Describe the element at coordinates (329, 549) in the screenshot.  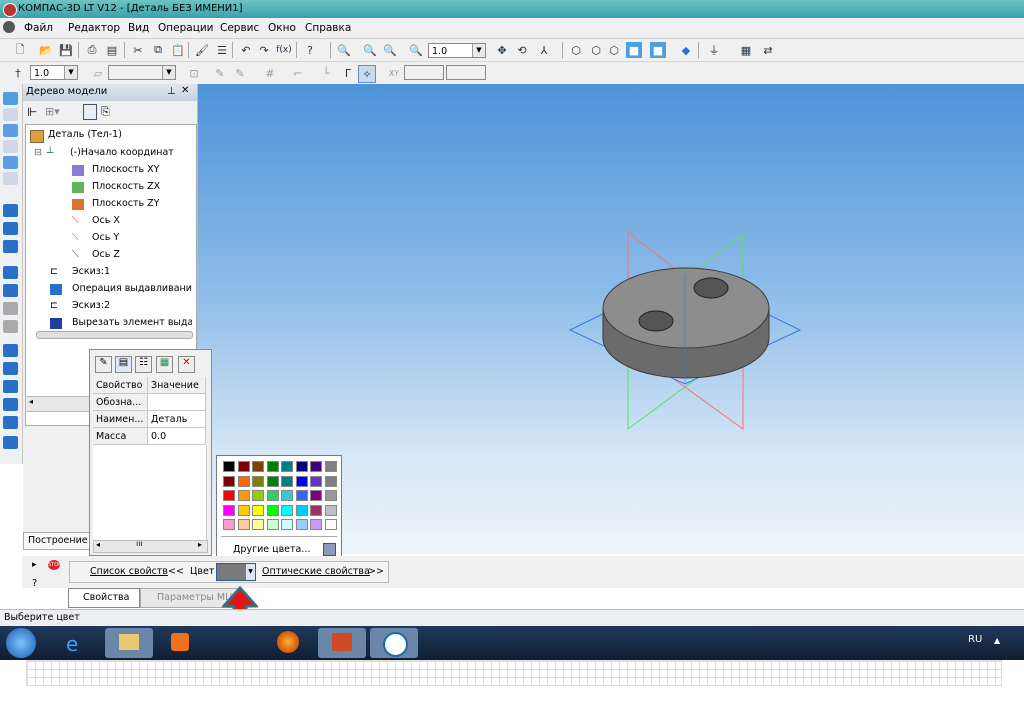
I see `custom-color-icon` at that location.